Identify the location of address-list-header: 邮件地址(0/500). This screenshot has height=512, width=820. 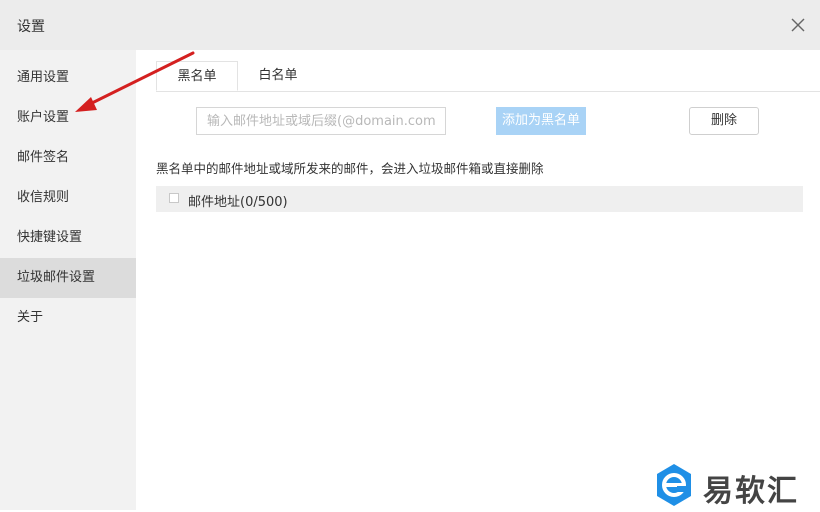
(479, 199).